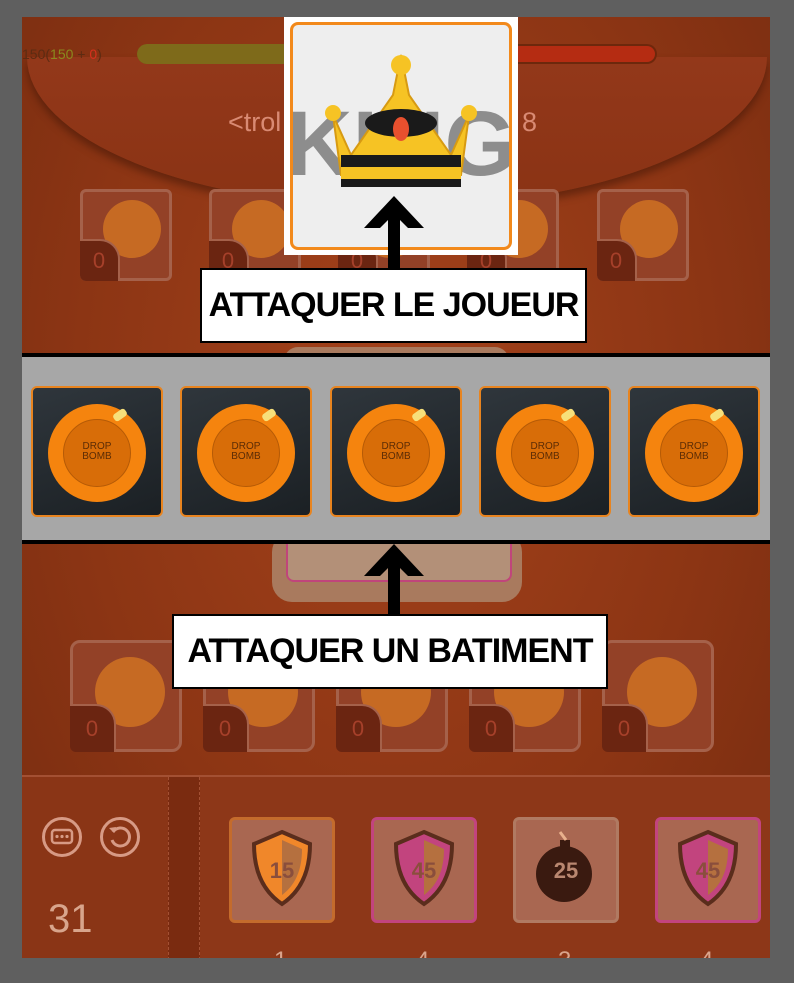 The width and height of the screenshot is (794, 983). Describe the element at coordinates (70, 919) in the screenshot. I see `score: 31` at that location.